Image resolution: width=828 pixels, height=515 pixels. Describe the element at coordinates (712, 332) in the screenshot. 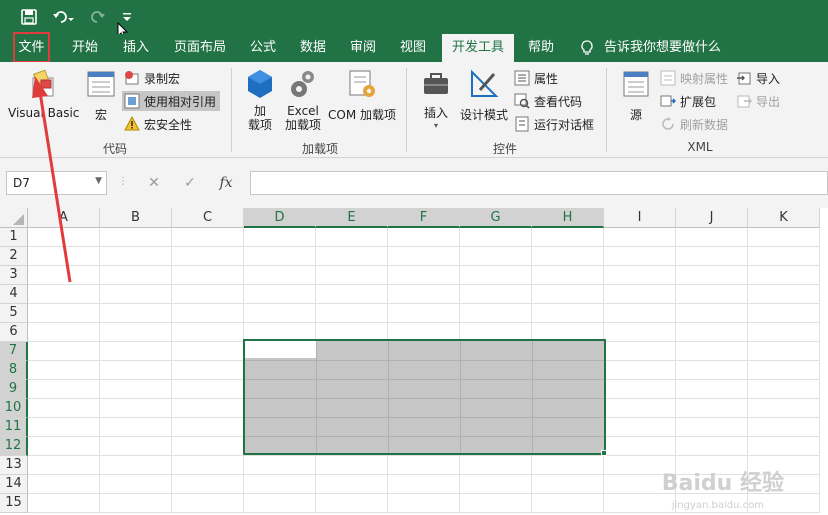

I see `cell-j6` at that location.